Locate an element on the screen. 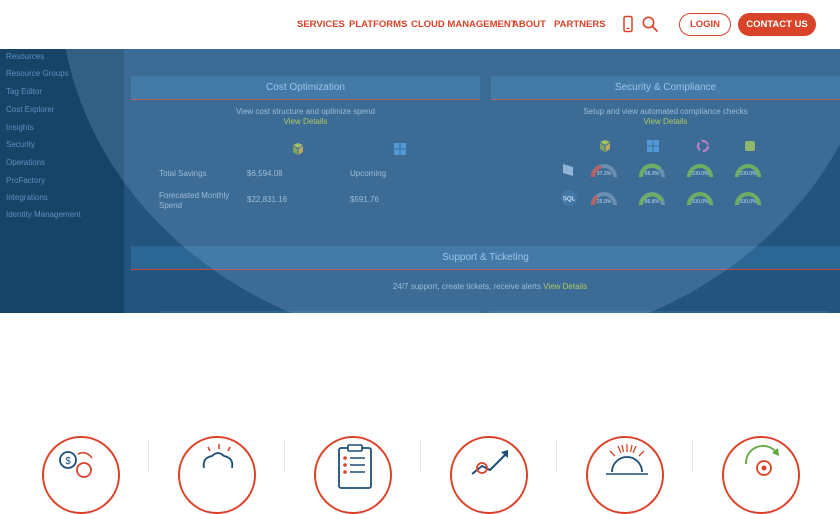 This screenshot has width=840, height=514. sidebar-item: Cost Explorer is located at coordinates (30, 109).